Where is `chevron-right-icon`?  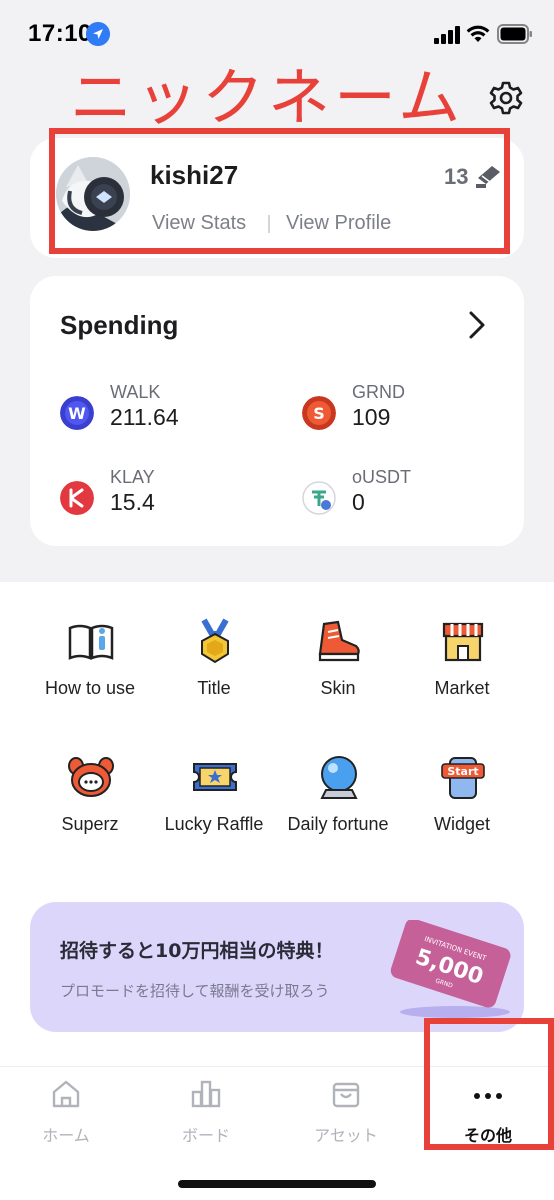
chevron-right-icon is located at coordinates (477, 325).